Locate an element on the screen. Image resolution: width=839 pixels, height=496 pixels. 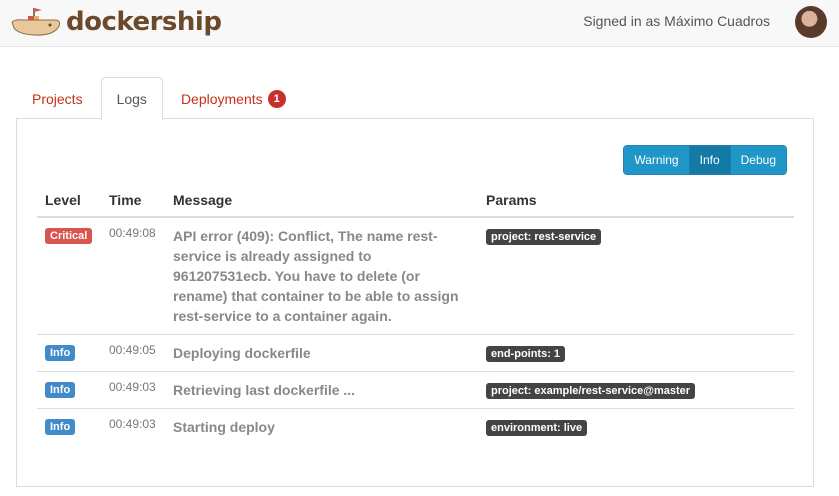
params-cell: environment: live is located at coordinates (636, 426).